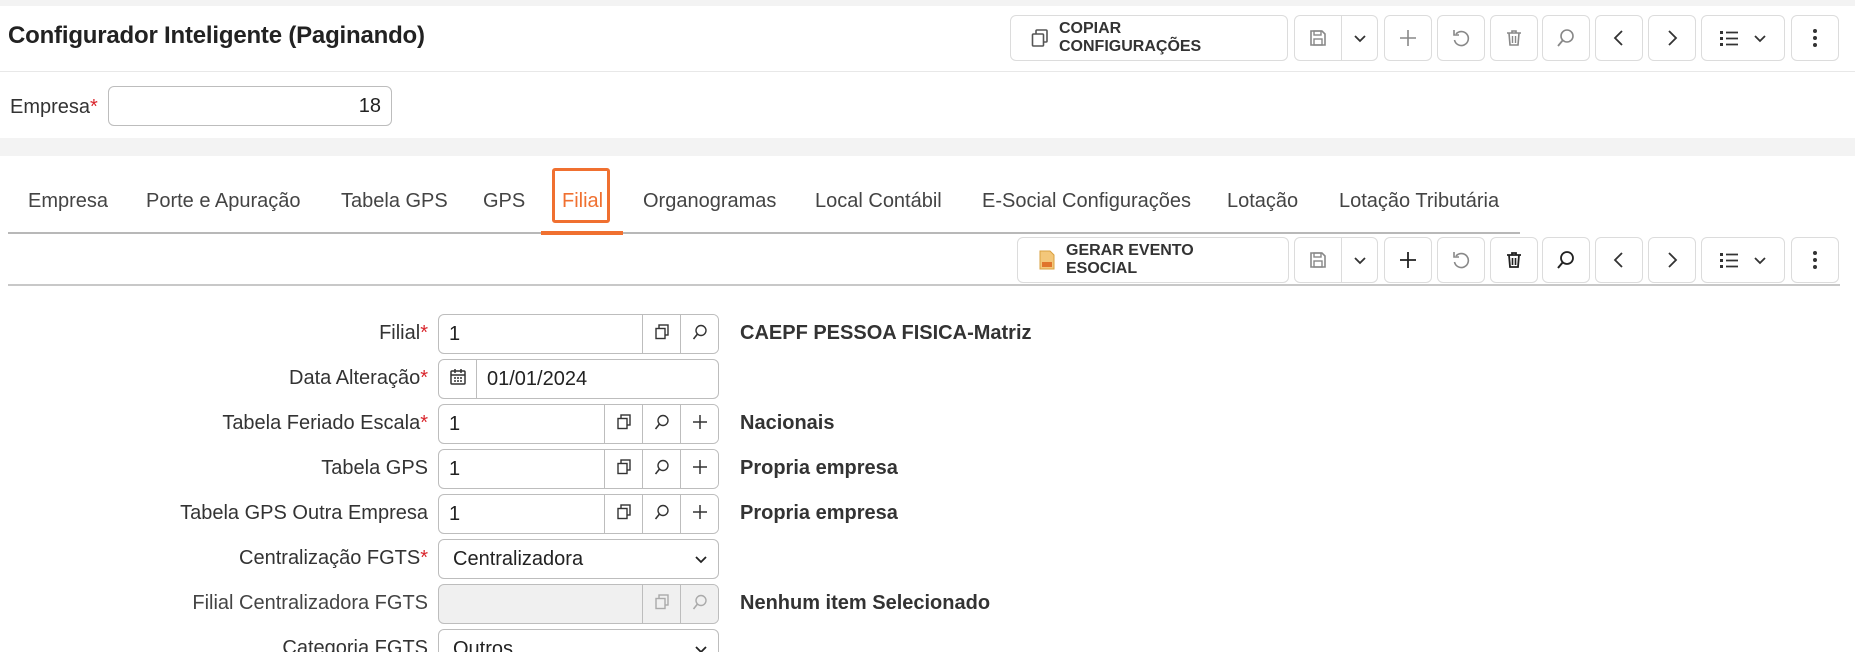 The width and height of the screenshot is (1855, 652). I want to click on sub-undo-button, so click(1461, 260).